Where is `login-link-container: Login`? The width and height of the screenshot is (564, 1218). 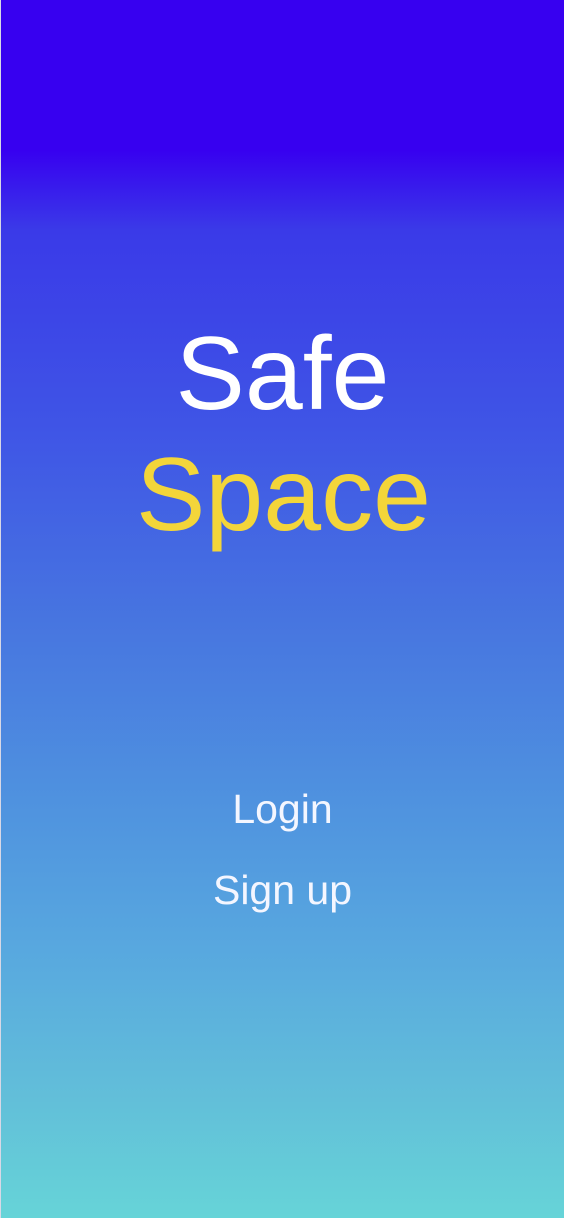 login-link-container: Login is located at coordinates (282, 809).